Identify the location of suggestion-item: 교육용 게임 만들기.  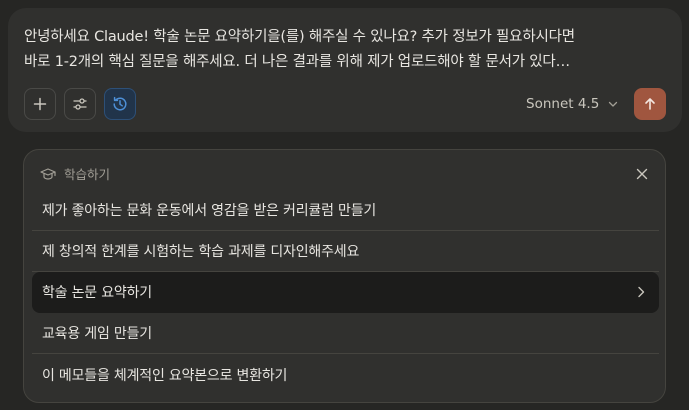
(345, 333).